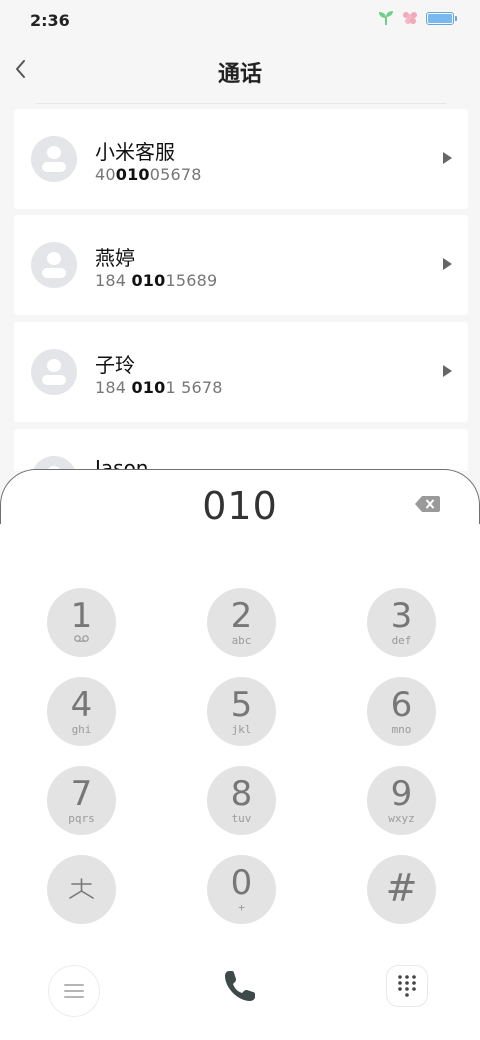 This screenshot has height=1040, width=480. What do you see at coordinates (401, 818) in the screenshot?
I see `key-letters: wxyz` at bounding box center [401, 818].